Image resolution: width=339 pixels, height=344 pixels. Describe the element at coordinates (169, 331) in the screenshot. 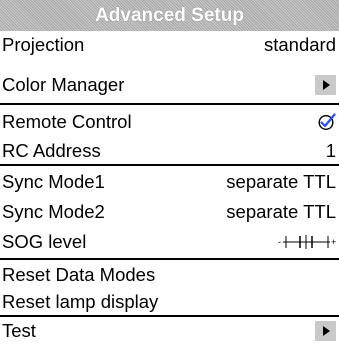

I see `menu-item-test: Test` at that location.